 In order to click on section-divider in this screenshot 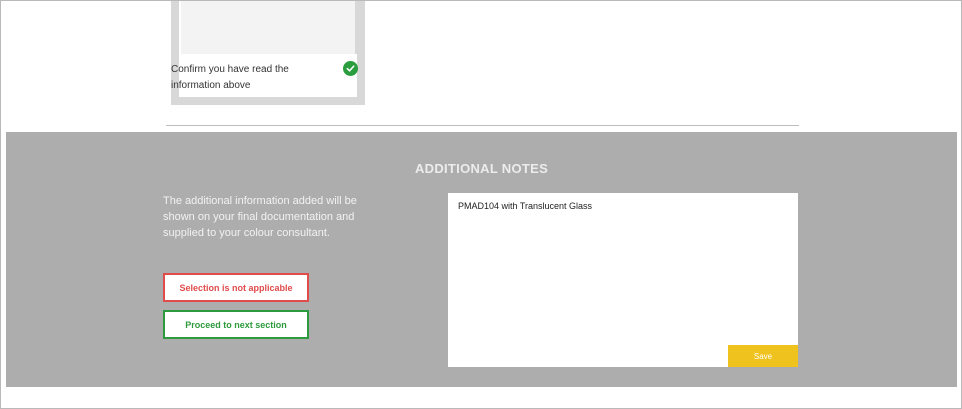, I will do `click(482, 125)`.